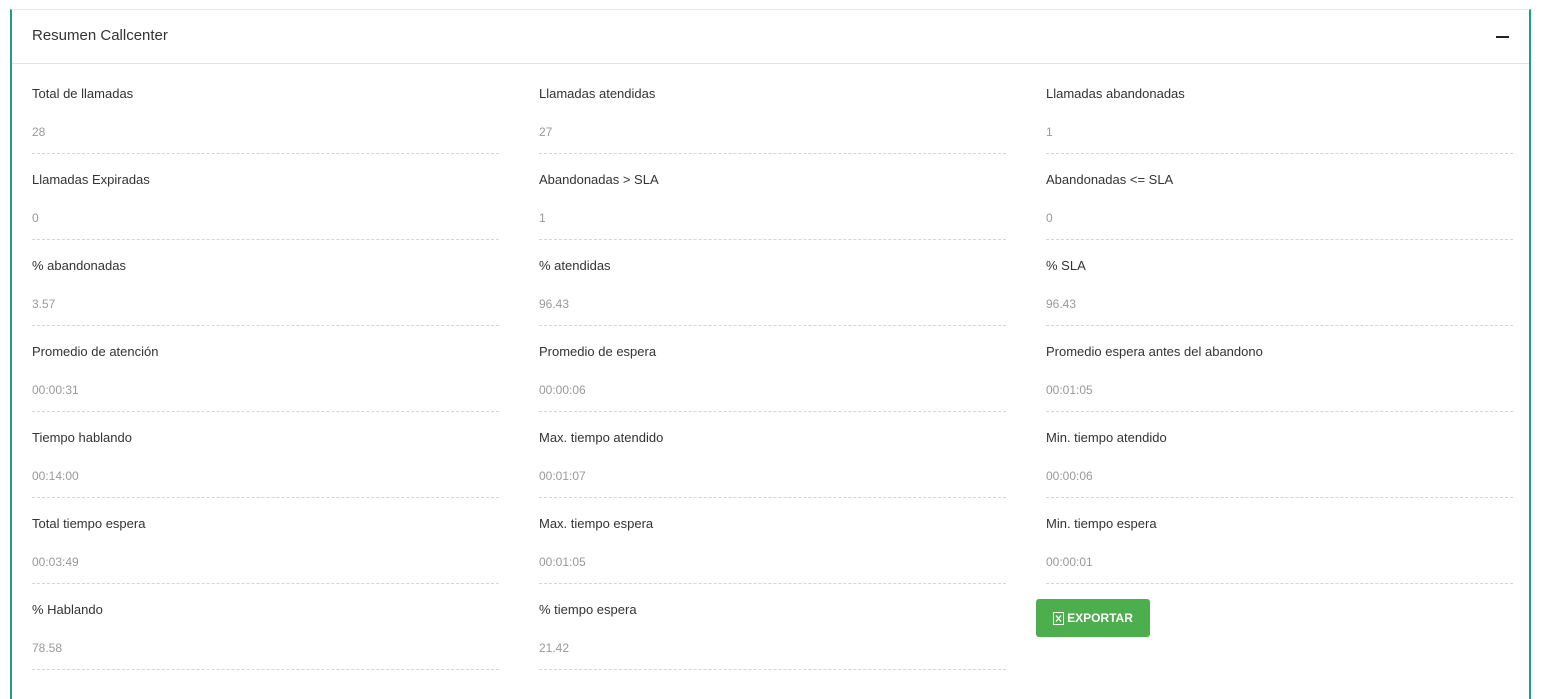  Describe the element at coordinates (265, 483) in the screenshot. I see `field-value-tiempo-hablando` at that location.